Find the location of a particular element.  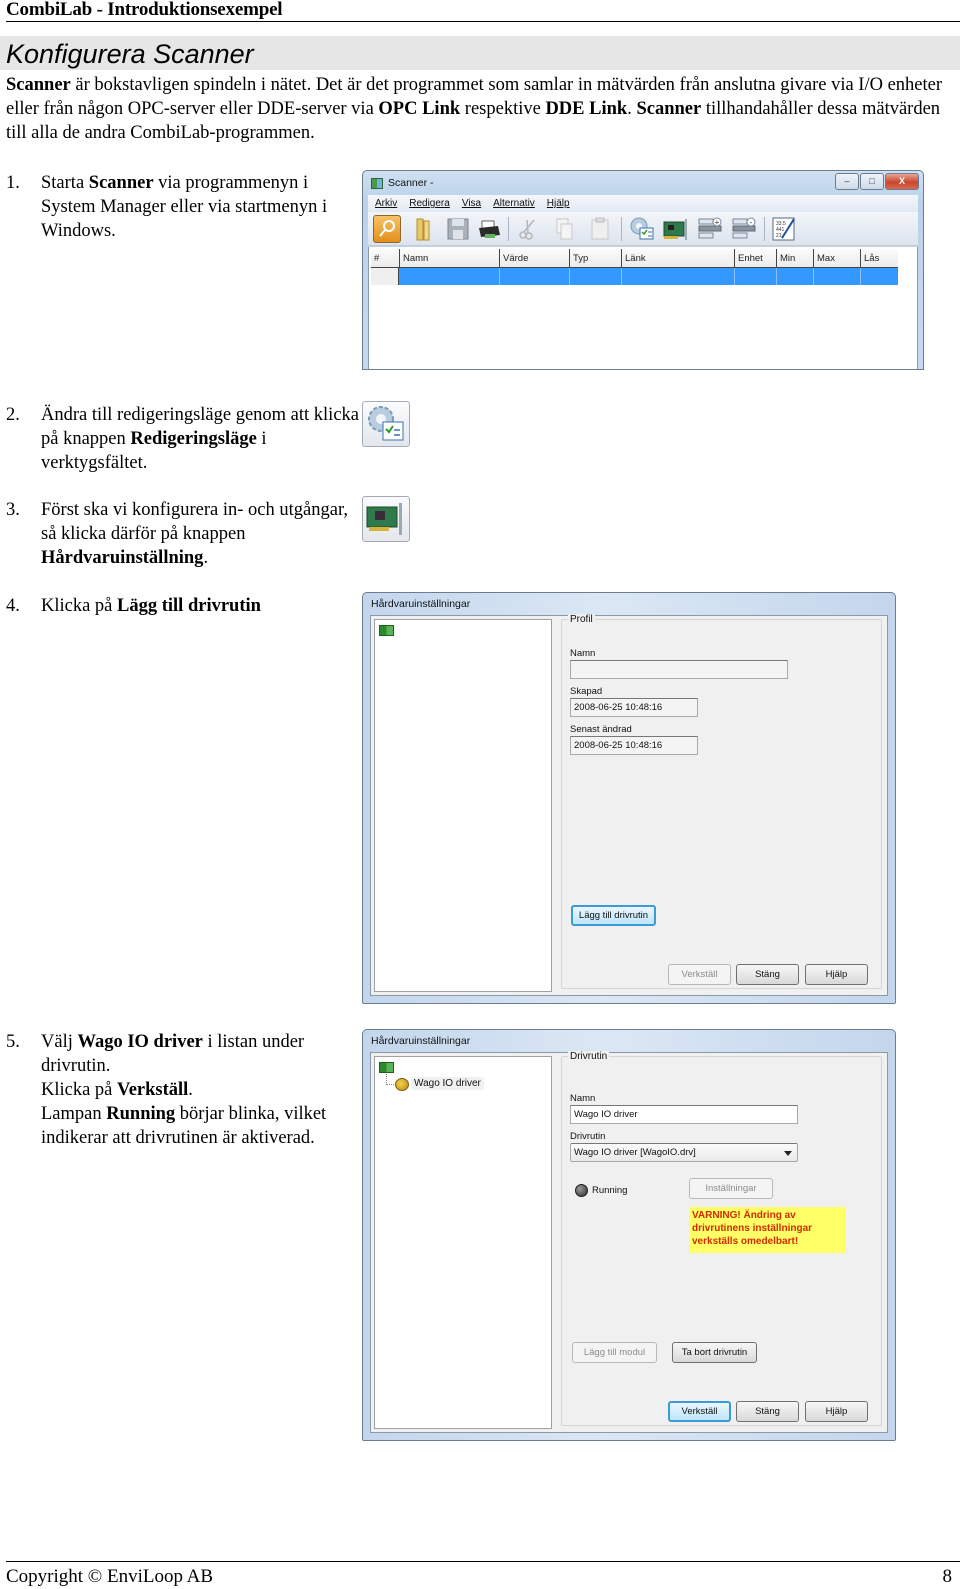

edit-mode-button-image is located at coordinates (386, 424).